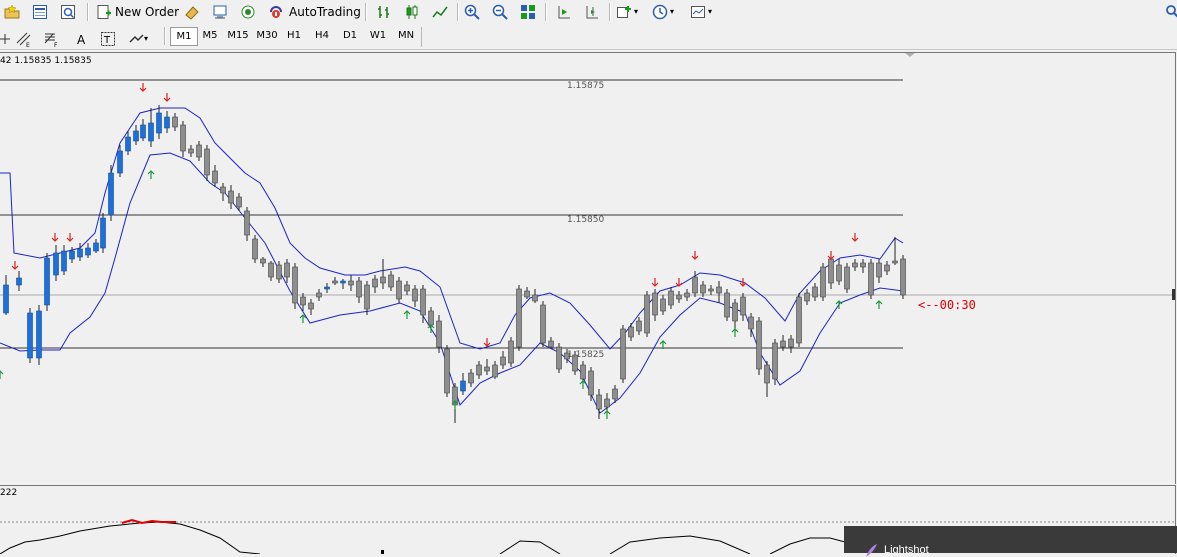 This screenshot has height=557, width=1177. What do you see at coordinates (472, 11) in the screenshot?
I see `zoom-in-icon` at bounding box center [472, 11].